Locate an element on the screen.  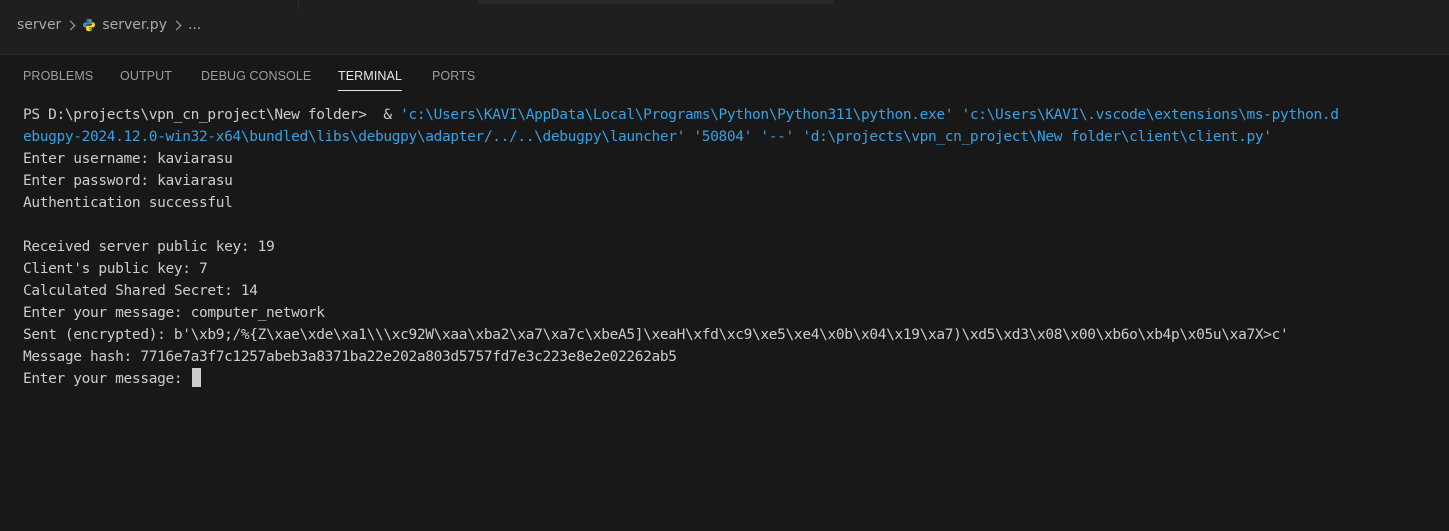
breadcrumb-file: server.py is located at coordinates (134, 25).